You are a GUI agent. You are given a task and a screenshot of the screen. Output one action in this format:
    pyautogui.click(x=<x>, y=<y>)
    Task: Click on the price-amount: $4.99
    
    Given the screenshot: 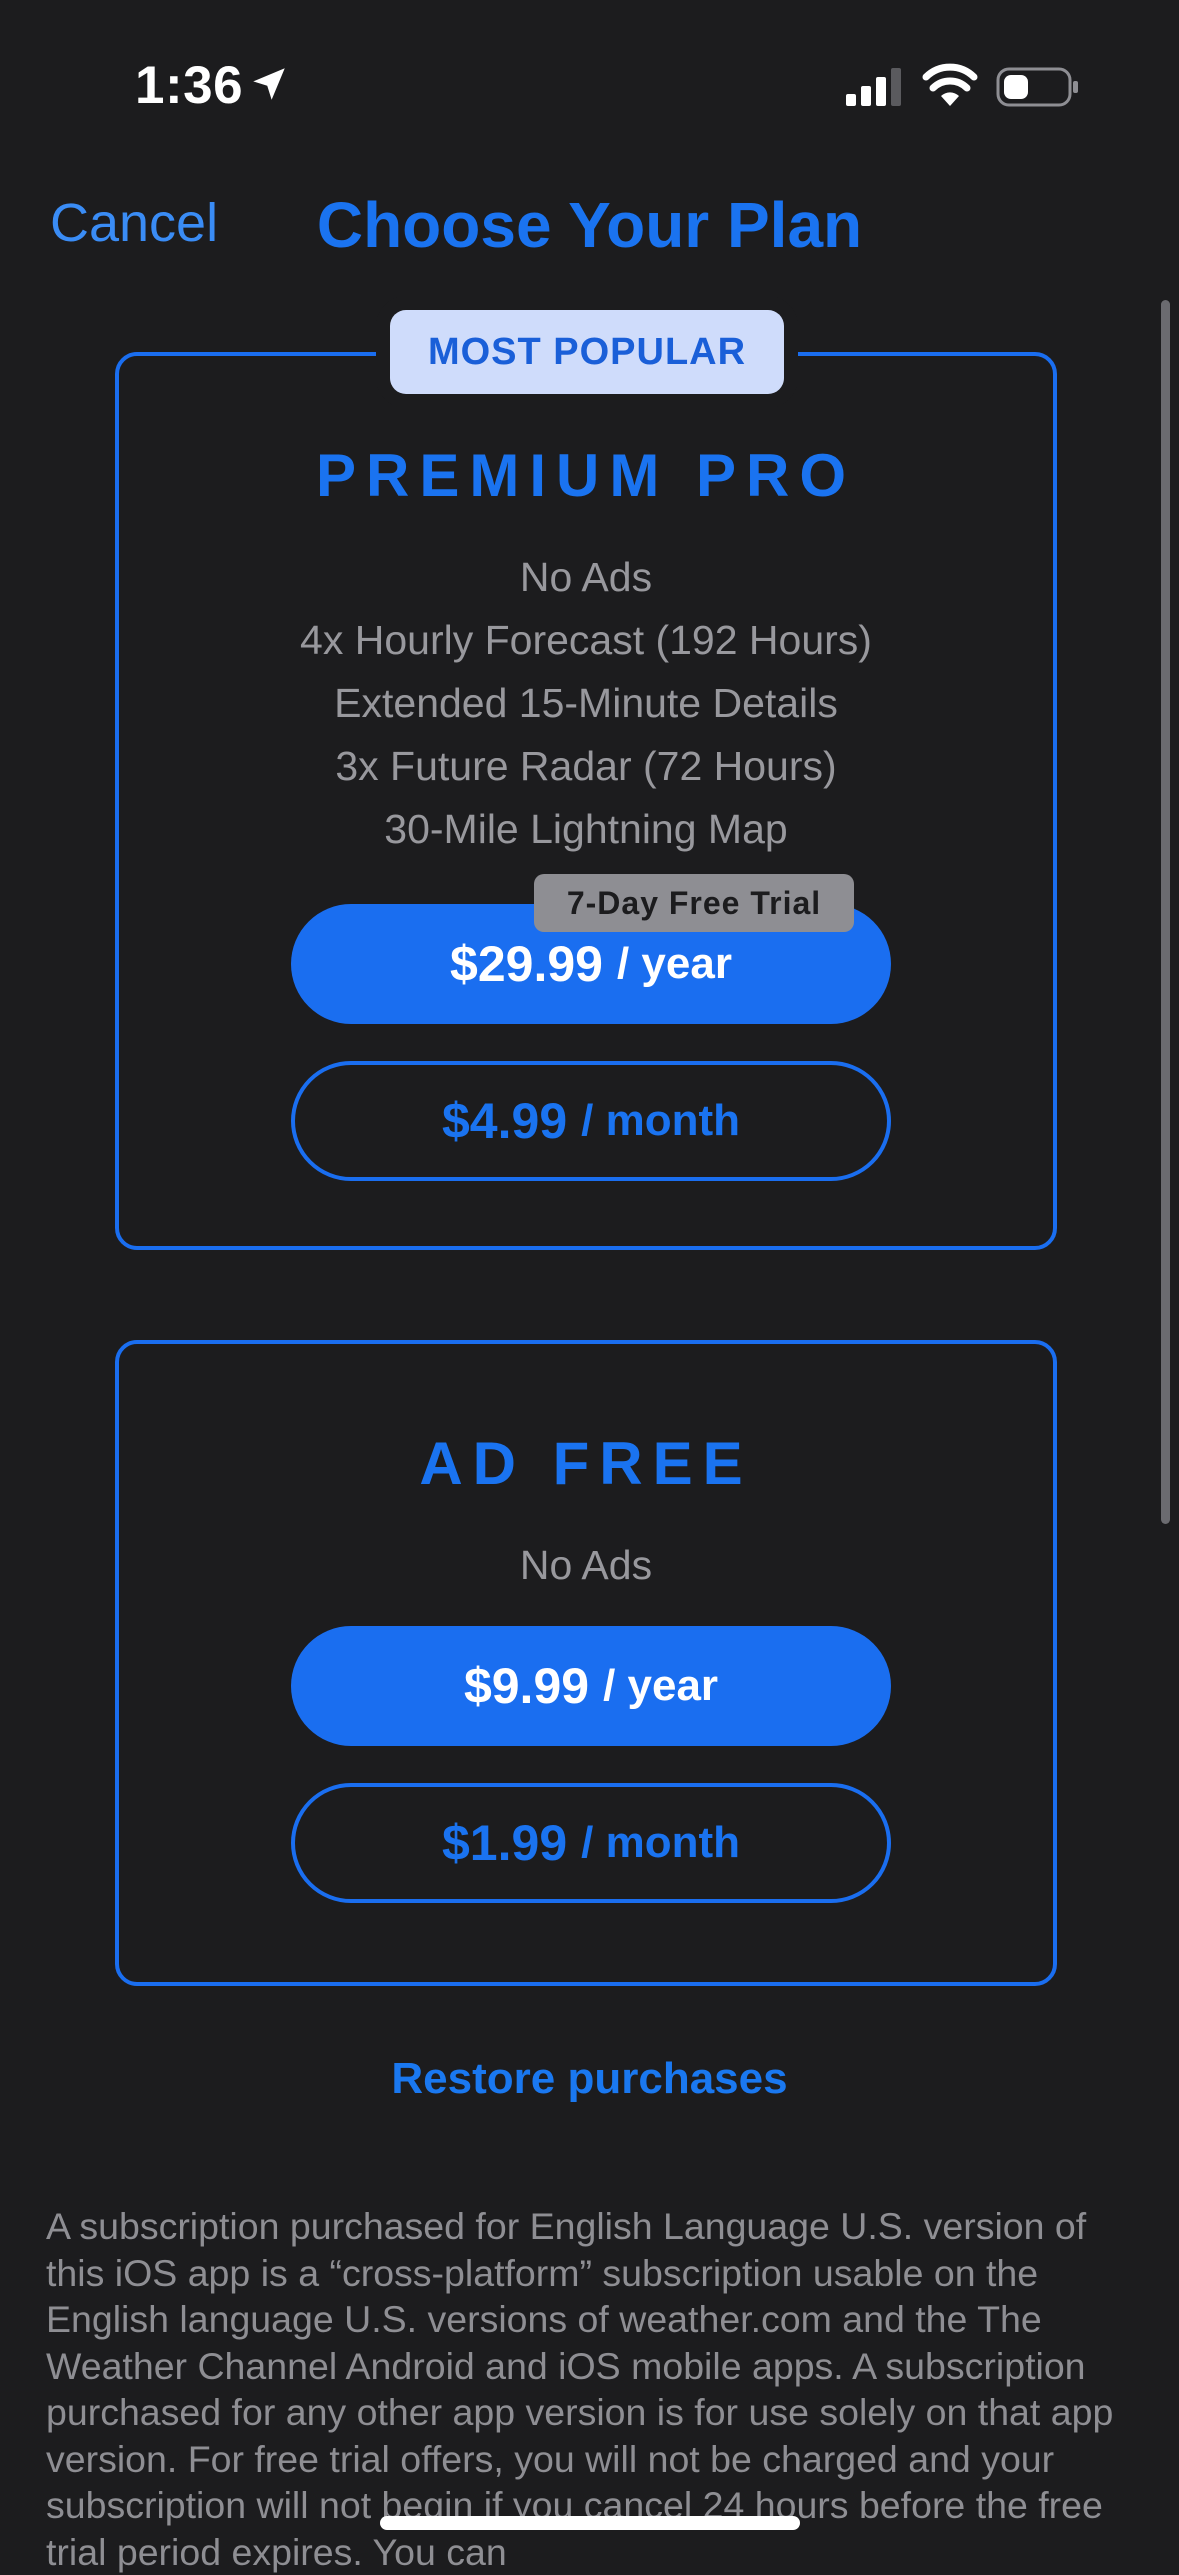 What is the action you would take?
    pyautogui.click(x=505, y=1121)
    